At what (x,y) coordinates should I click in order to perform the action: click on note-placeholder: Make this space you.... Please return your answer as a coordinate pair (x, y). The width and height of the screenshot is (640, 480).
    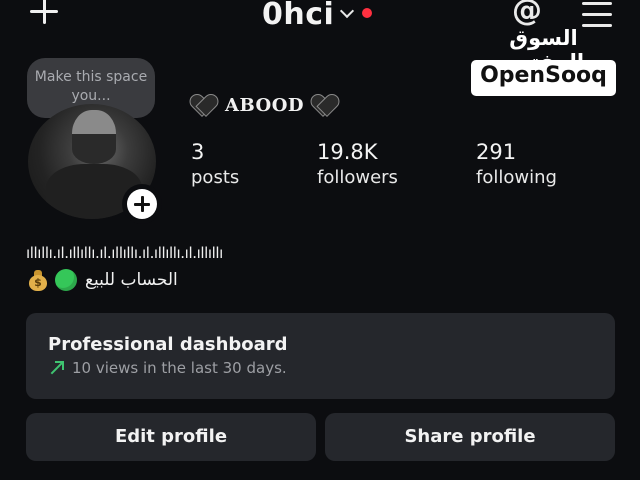
    Looking at the image, I should click on (91, 86).